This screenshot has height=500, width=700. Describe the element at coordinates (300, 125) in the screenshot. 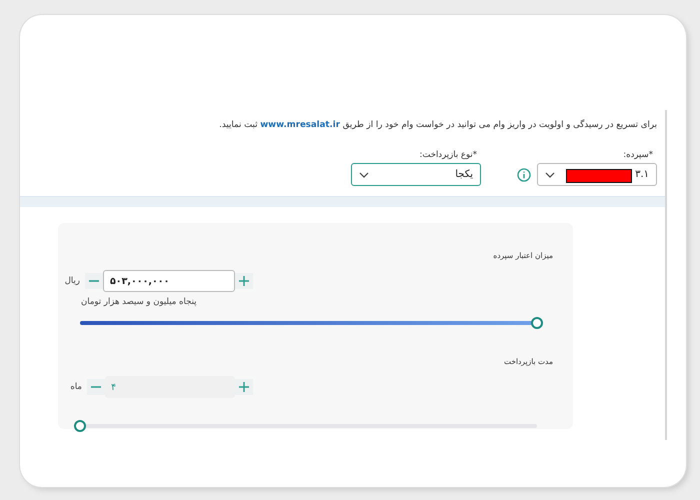

I see `website-link: www.mresalat.ir` at that location.